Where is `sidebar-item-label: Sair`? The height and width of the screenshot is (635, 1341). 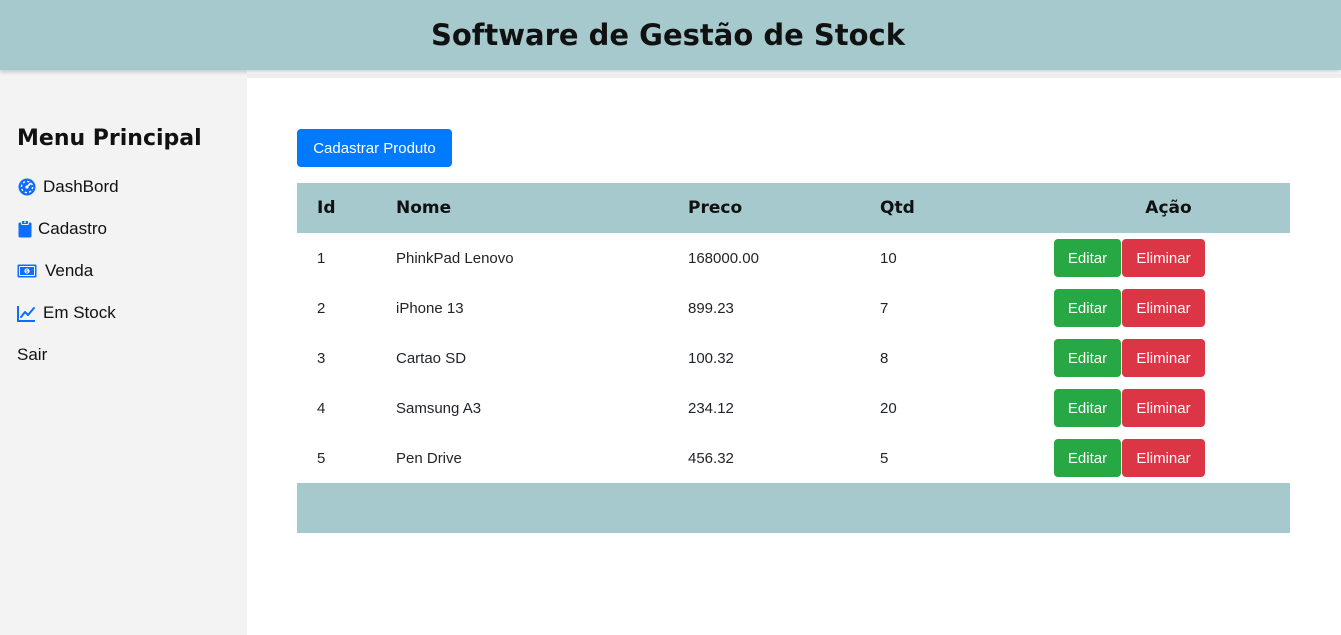 sidebar-item-label: Sair is located at coordinates (32, 354).